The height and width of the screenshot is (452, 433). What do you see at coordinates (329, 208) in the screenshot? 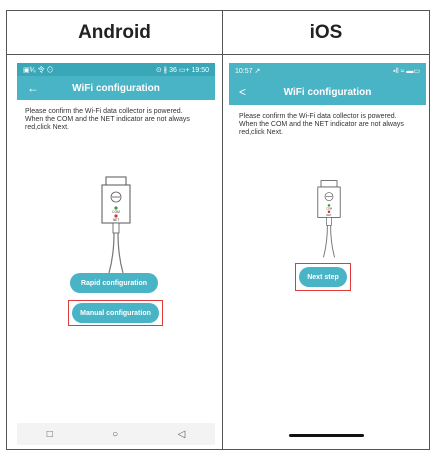
I see `ios-com-label: COM` at bounding box center [329, 208].